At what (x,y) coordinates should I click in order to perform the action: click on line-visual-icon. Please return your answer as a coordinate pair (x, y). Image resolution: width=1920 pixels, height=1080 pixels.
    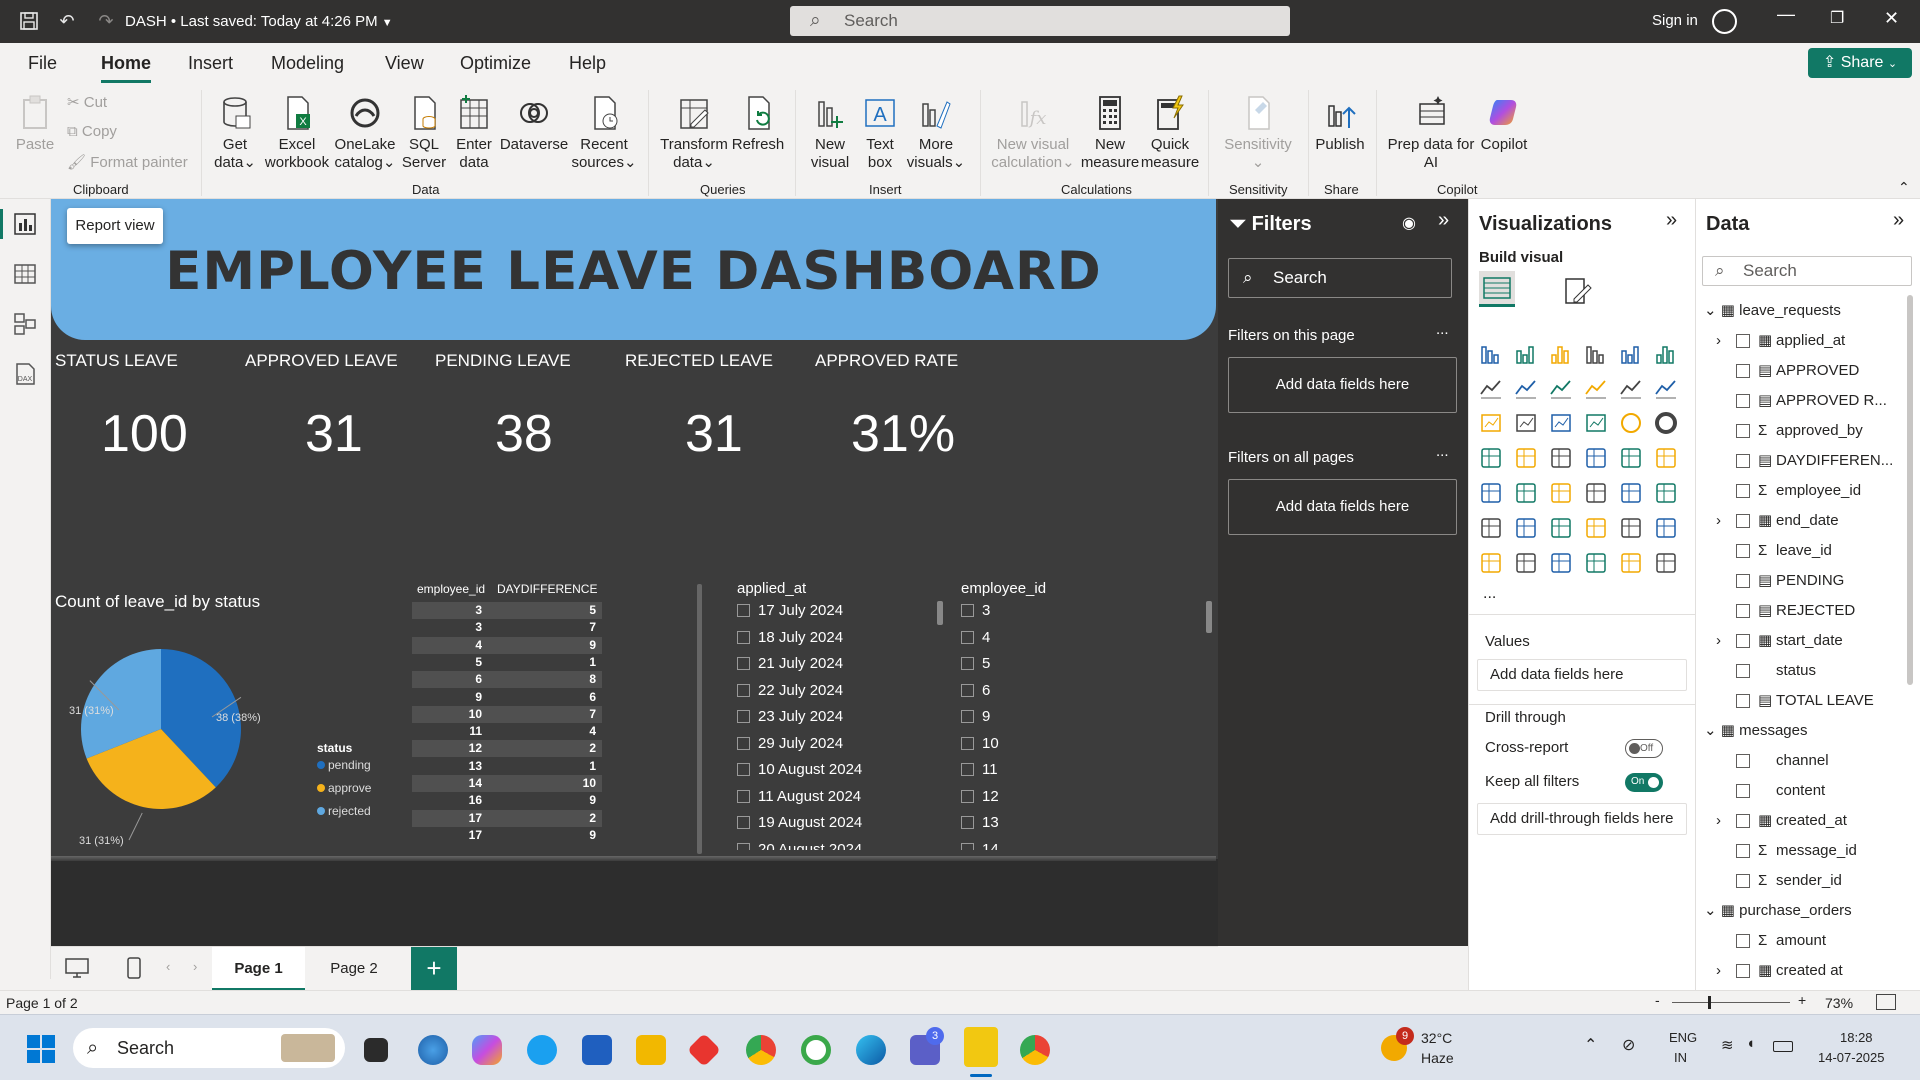
    Looking at the image, I should click on (1491, 388).